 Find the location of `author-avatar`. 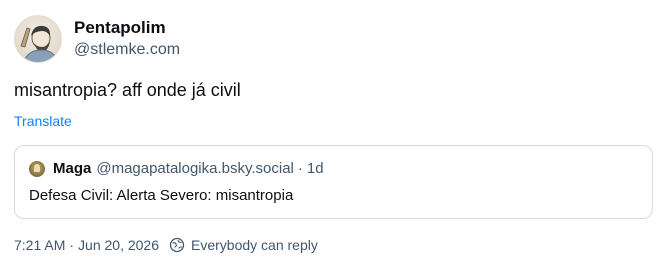

author-avatar is located at coordinates (38, 39).